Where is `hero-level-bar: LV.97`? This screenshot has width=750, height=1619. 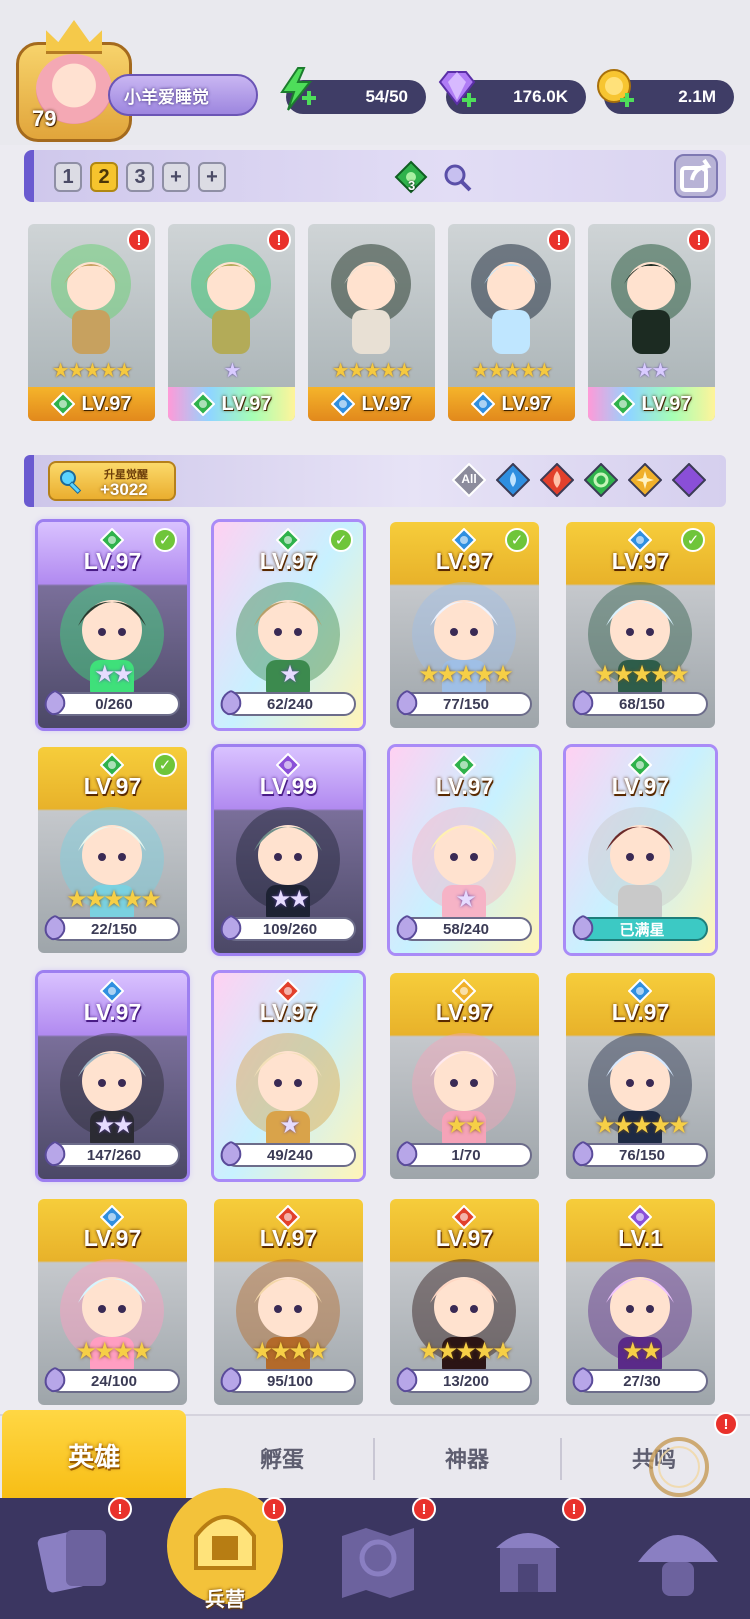 hero-level-bar: LV.97 is located at coordinates (91, 404).